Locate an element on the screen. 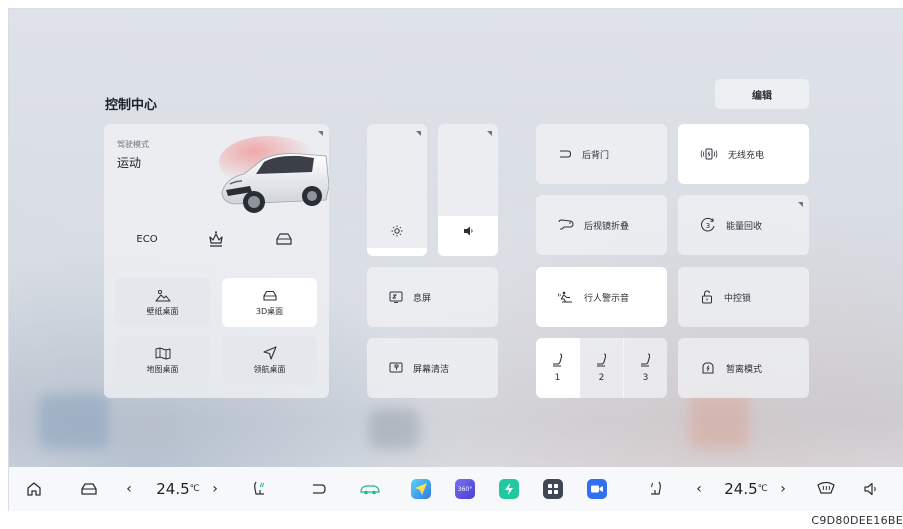 The height and width of the screenshot is (529, 903). pedestrian-alert-label: 行人警示音 is located at coordinates (607, 298).